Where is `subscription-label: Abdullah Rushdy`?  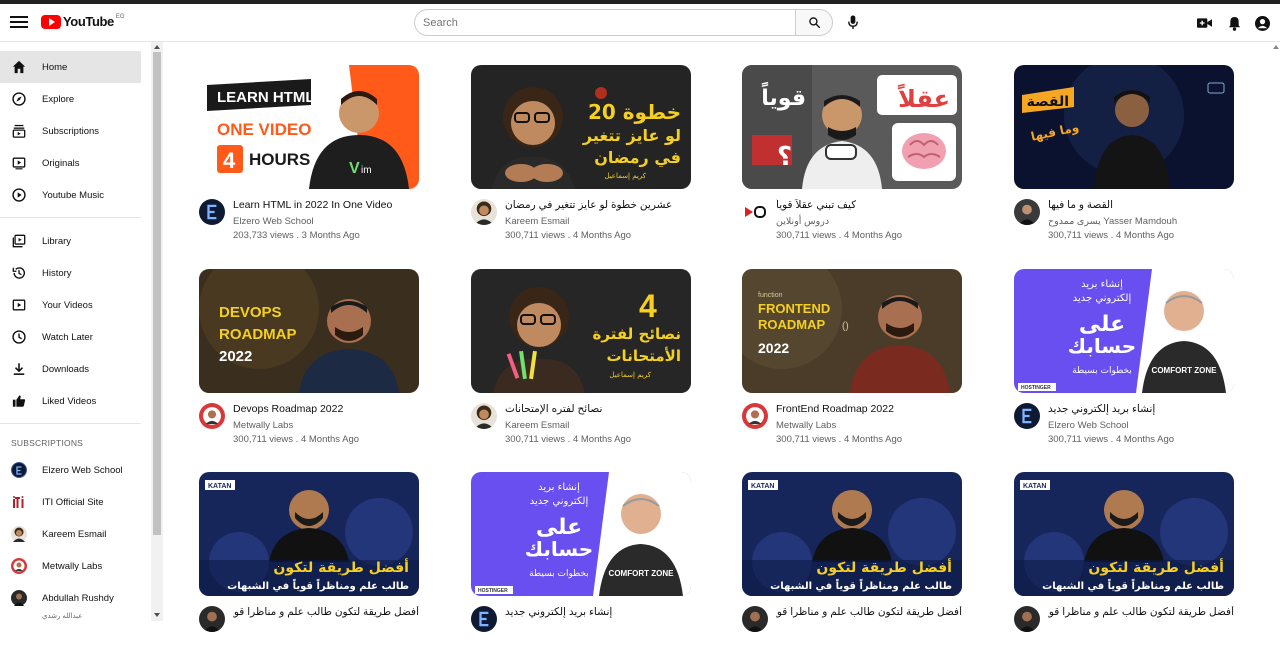
subscription-label: Abdullah Rushdy is located at coordinates (78, 598).